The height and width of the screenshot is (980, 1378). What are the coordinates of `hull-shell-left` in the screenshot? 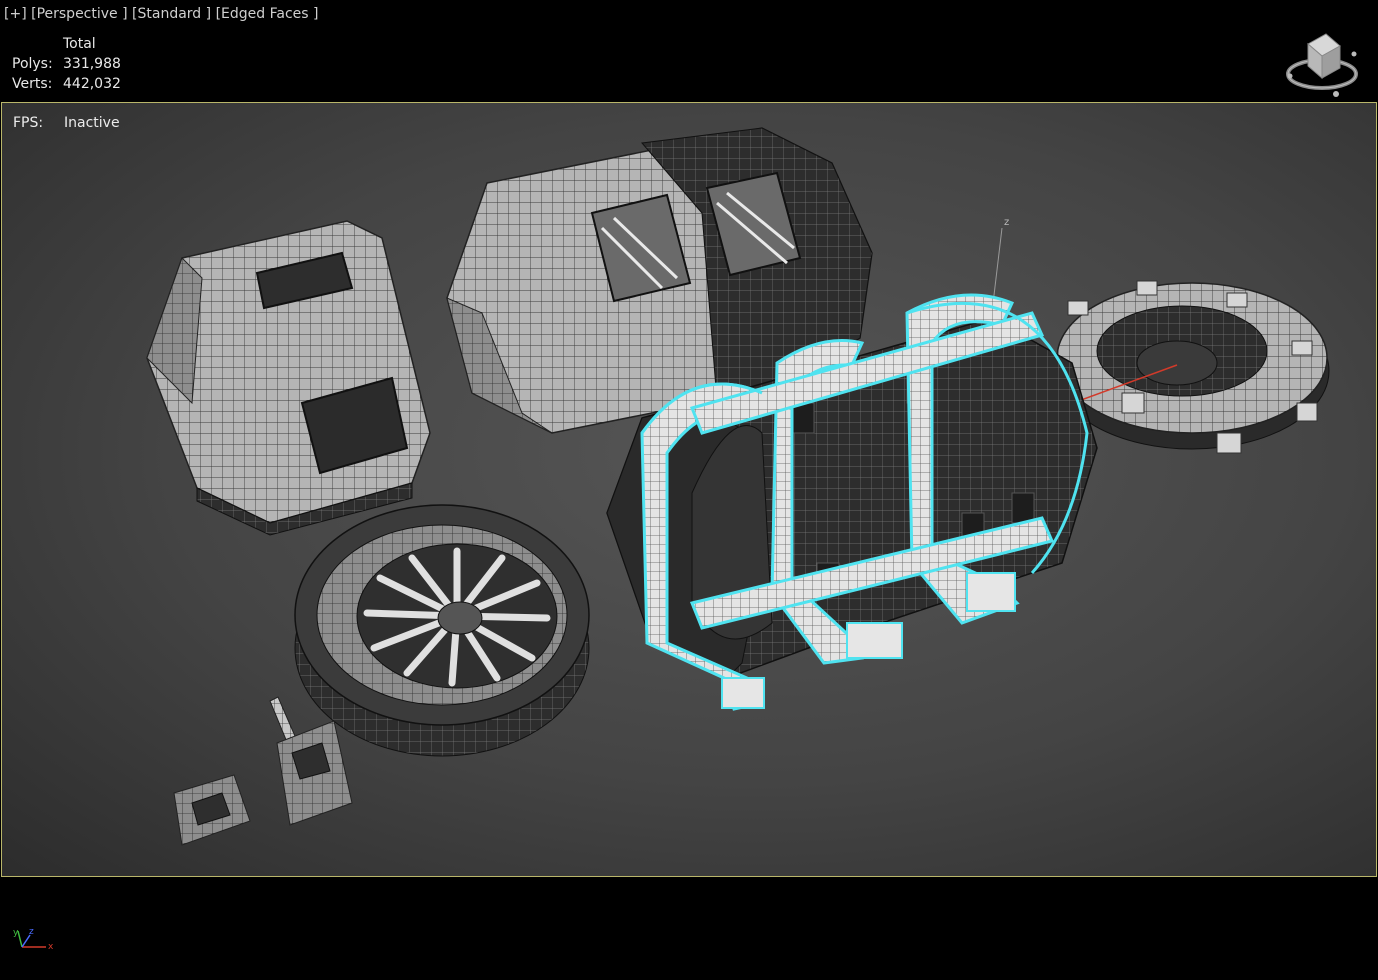 It's located at (288, 378).